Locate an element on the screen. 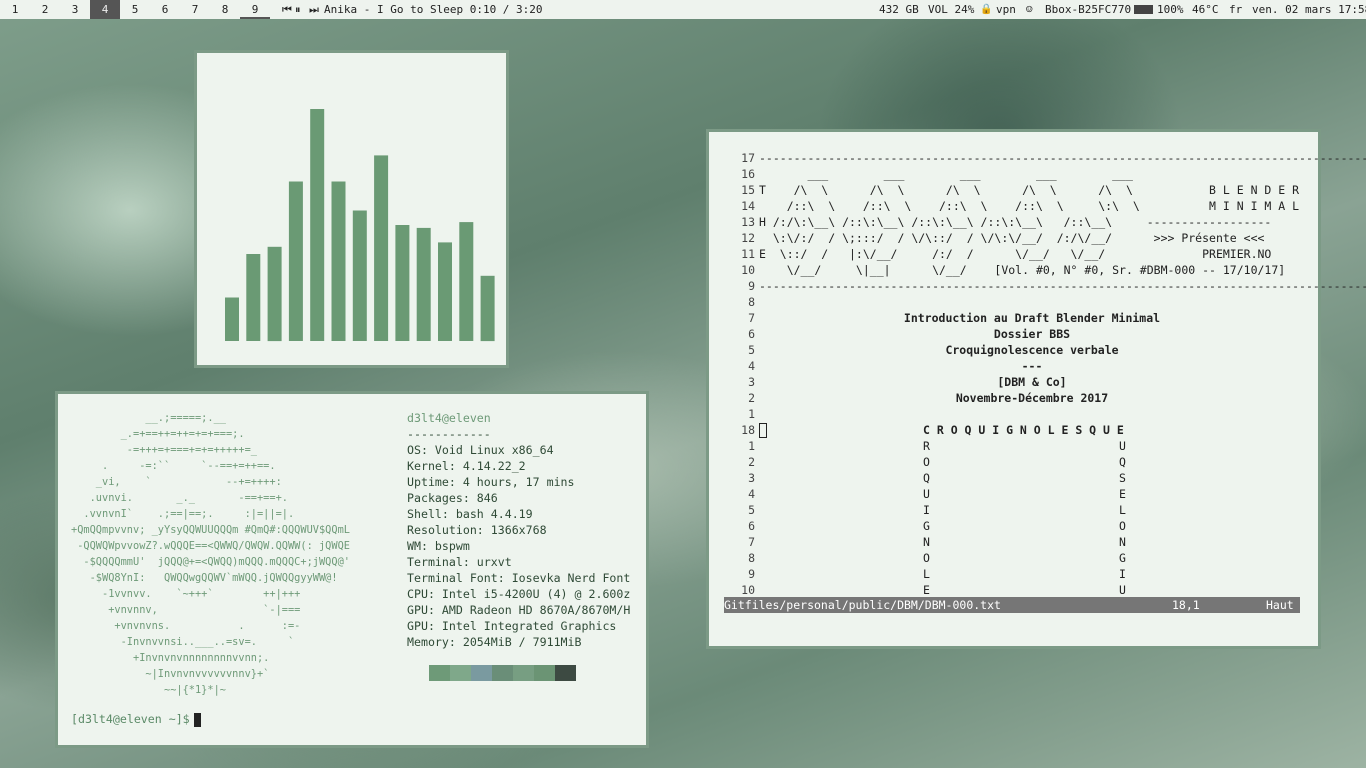  shell-prompt: [d3lt4@eleven ~]$ is located at coordinates (136, 719).